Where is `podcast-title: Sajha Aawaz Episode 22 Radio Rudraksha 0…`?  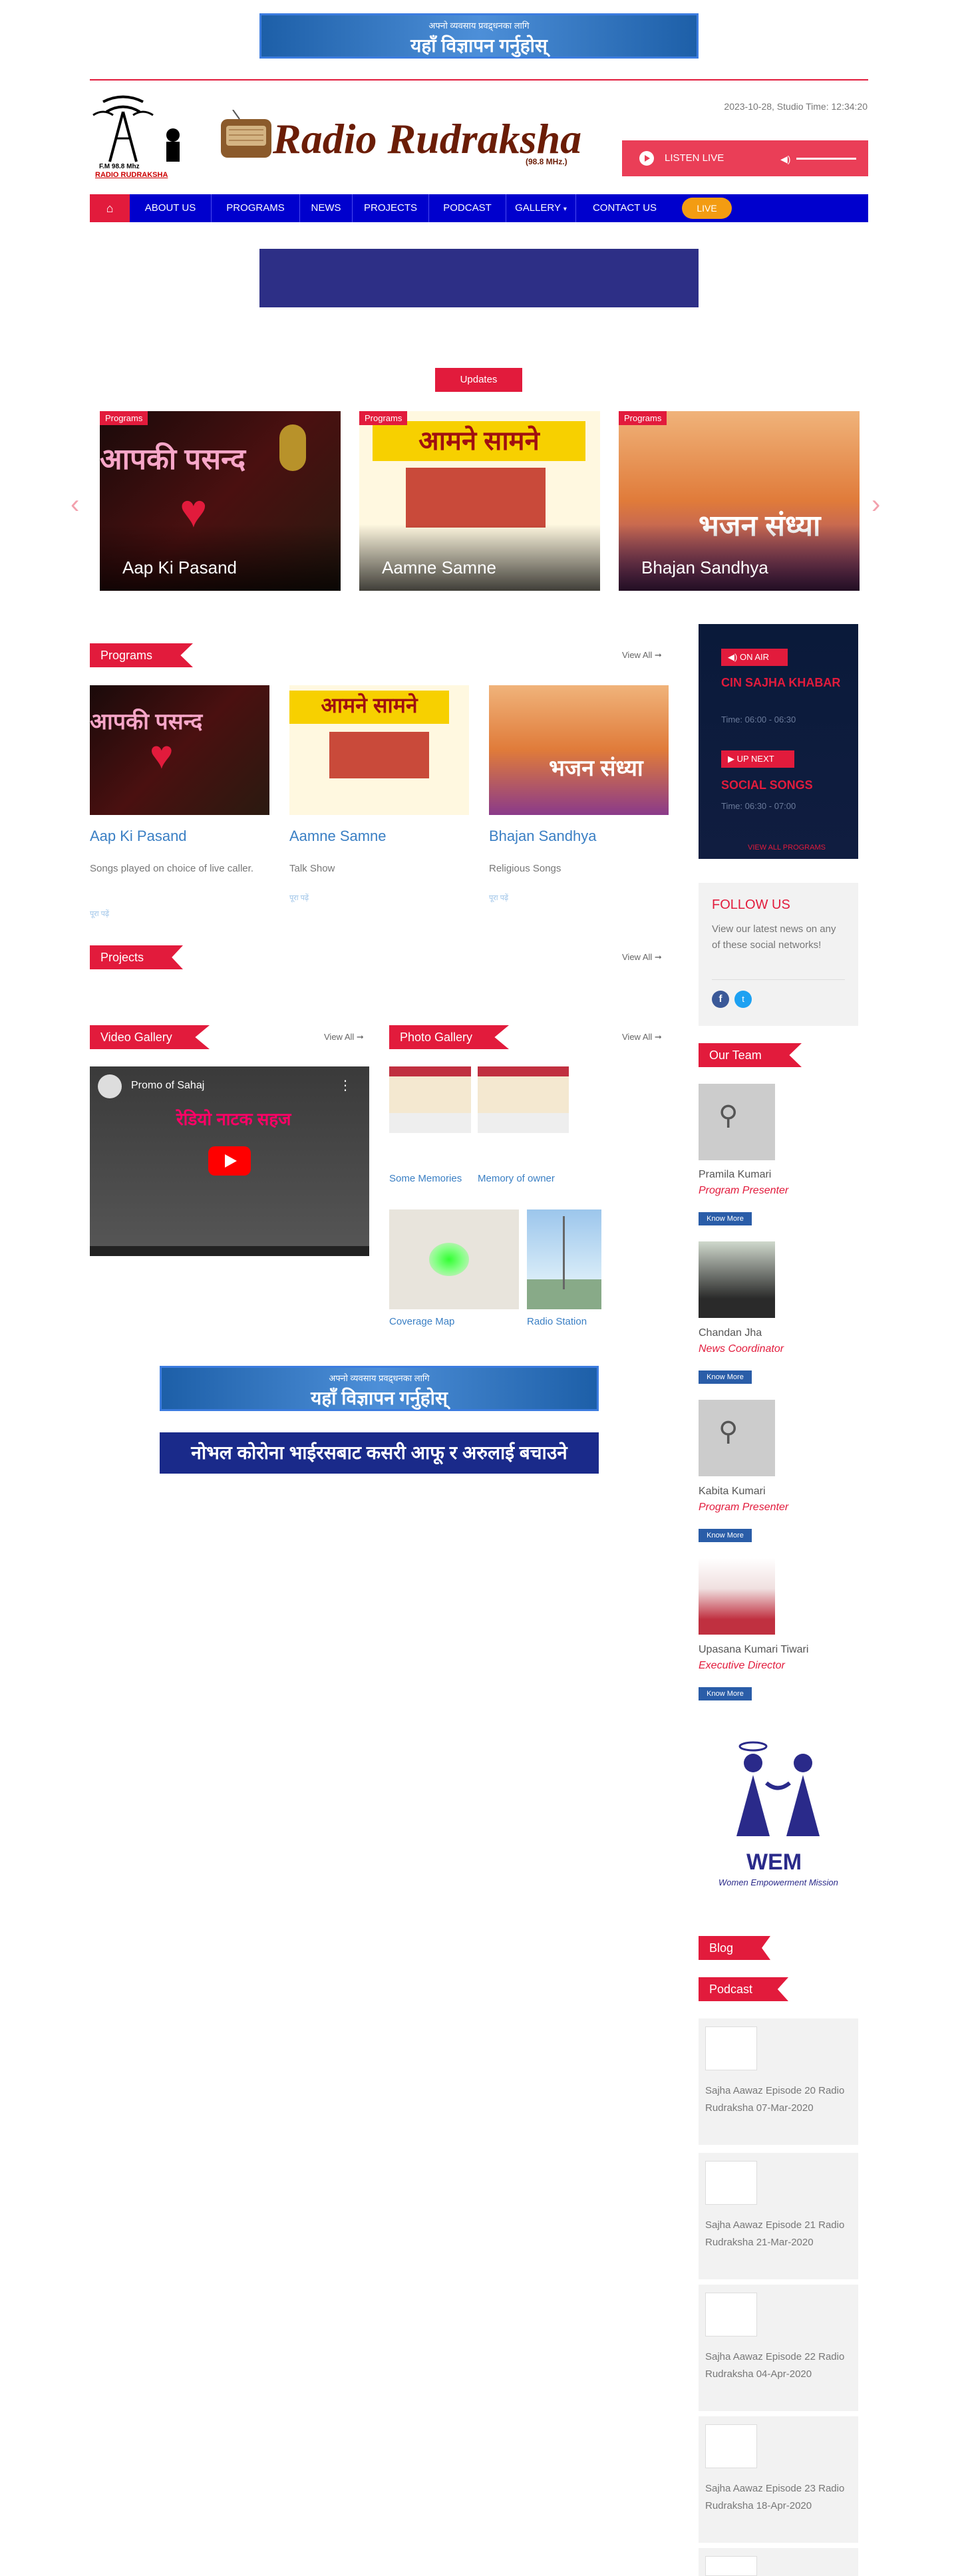 podcast-title: Sajha Aawaz Episode 22 Radio Rudraksha 0… is located at coordinates (778, 2365).